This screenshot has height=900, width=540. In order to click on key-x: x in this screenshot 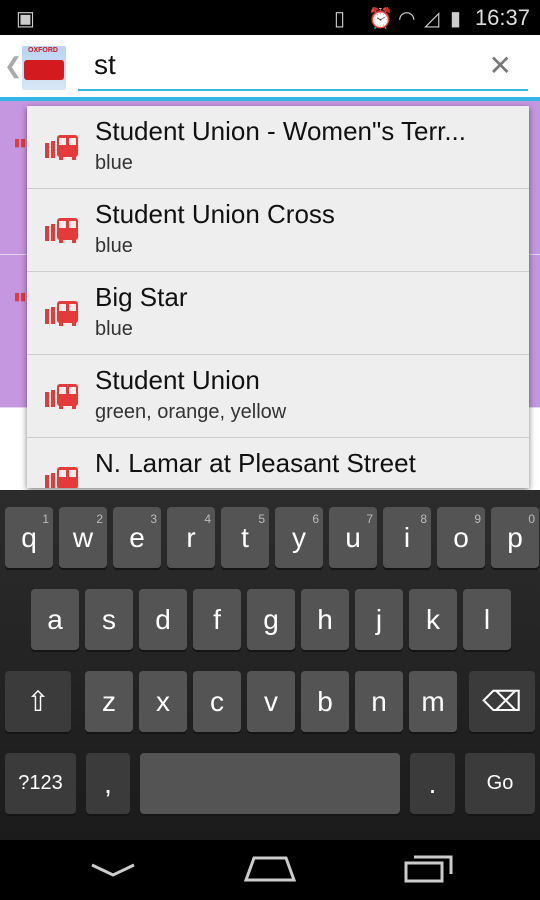, I will do `click(163, 701)`.